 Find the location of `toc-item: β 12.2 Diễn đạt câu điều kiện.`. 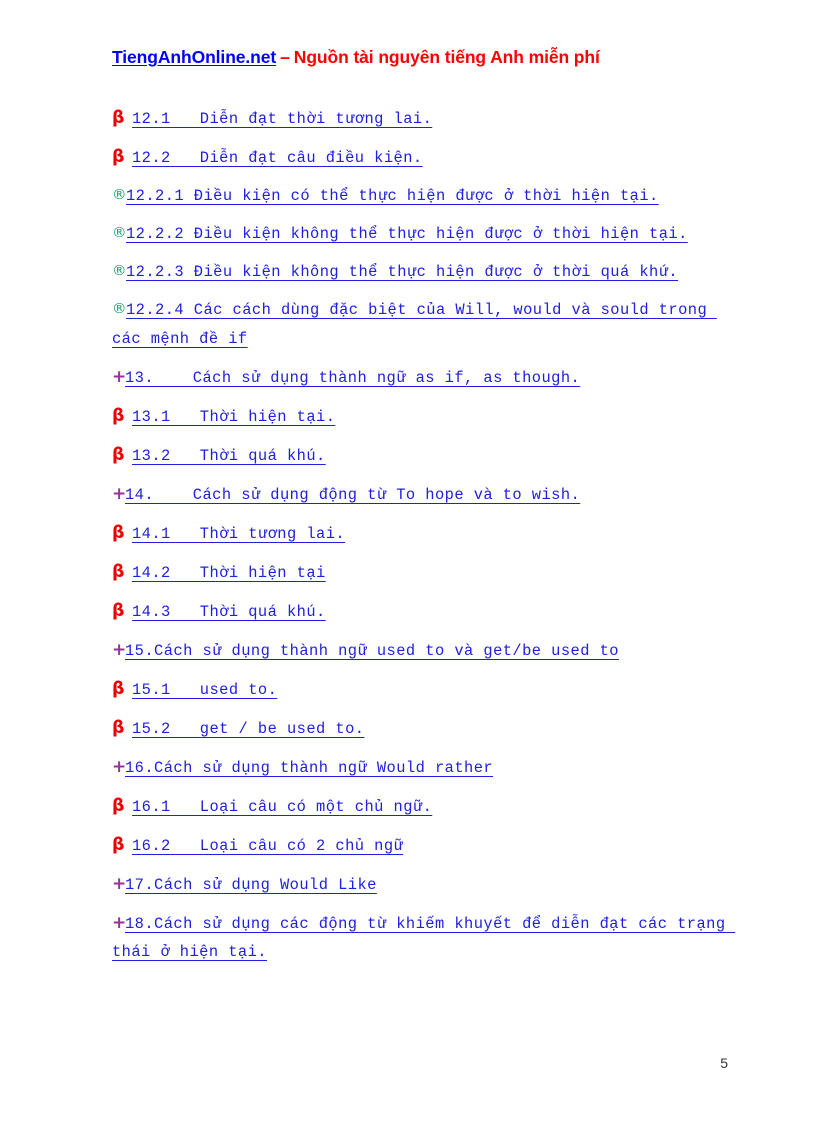

toc-item: β 12.2 Diễn đạt câu điều kiện. is located at coordinates (422, 158).